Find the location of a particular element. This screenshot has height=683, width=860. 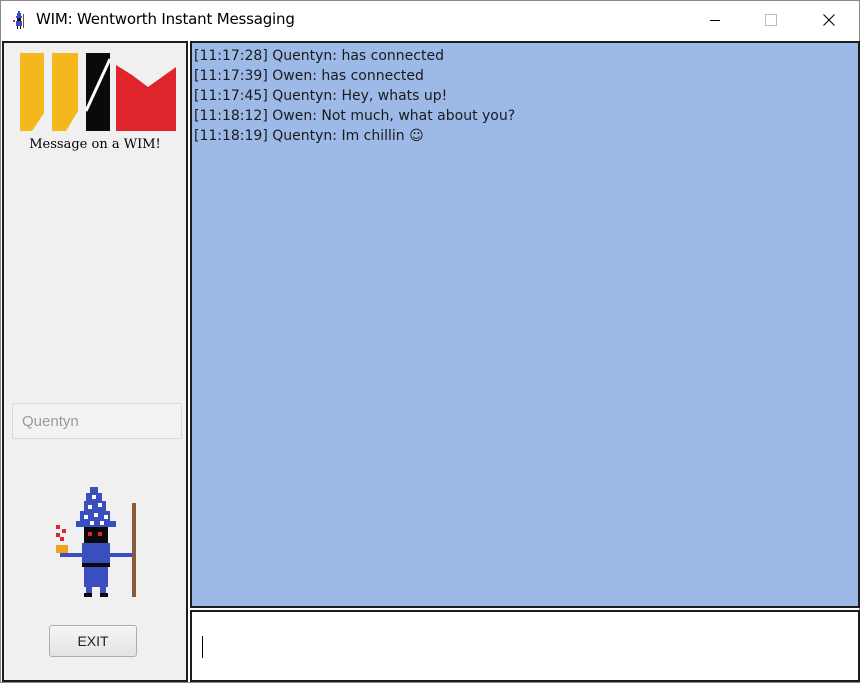

username-field: Quentyn is located at coordinates (97, 421).